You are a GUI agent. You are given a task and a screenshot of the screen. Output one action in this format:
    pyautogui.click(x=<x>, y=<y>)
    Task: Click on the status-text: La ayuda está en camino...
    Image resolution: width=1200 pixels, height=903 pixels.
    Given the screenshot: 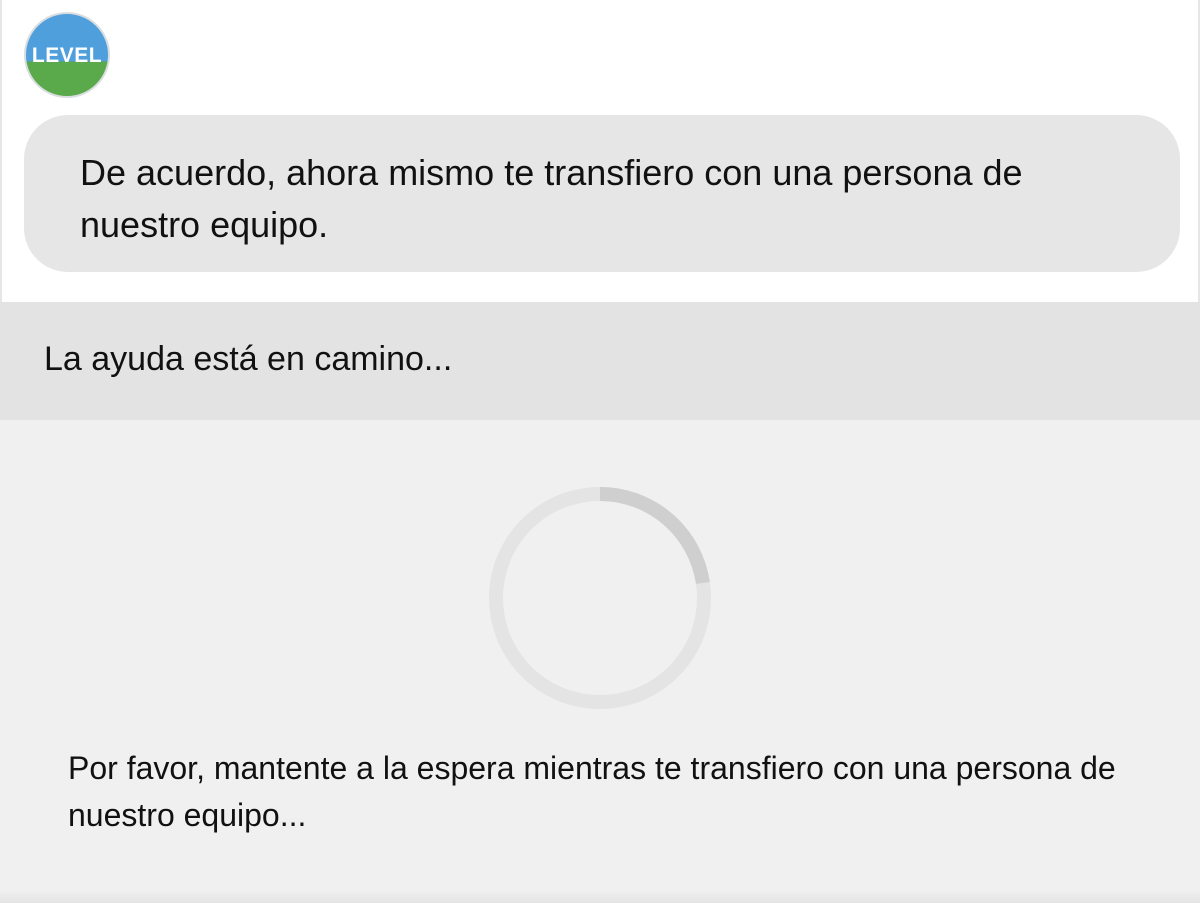 What is the action you would take?
    pyautogui.click(x=248, y=358)
    